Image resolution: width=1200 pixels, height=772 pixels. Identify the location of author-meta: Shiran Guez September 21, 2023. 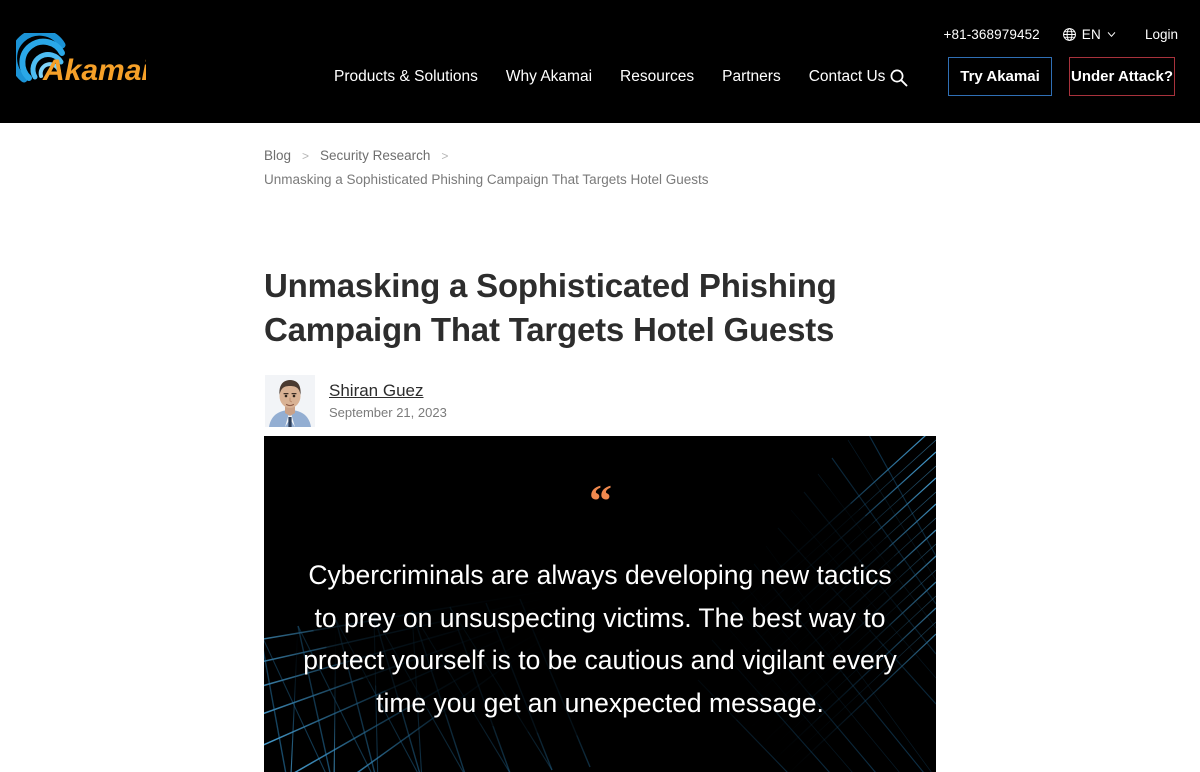
(388, 401).